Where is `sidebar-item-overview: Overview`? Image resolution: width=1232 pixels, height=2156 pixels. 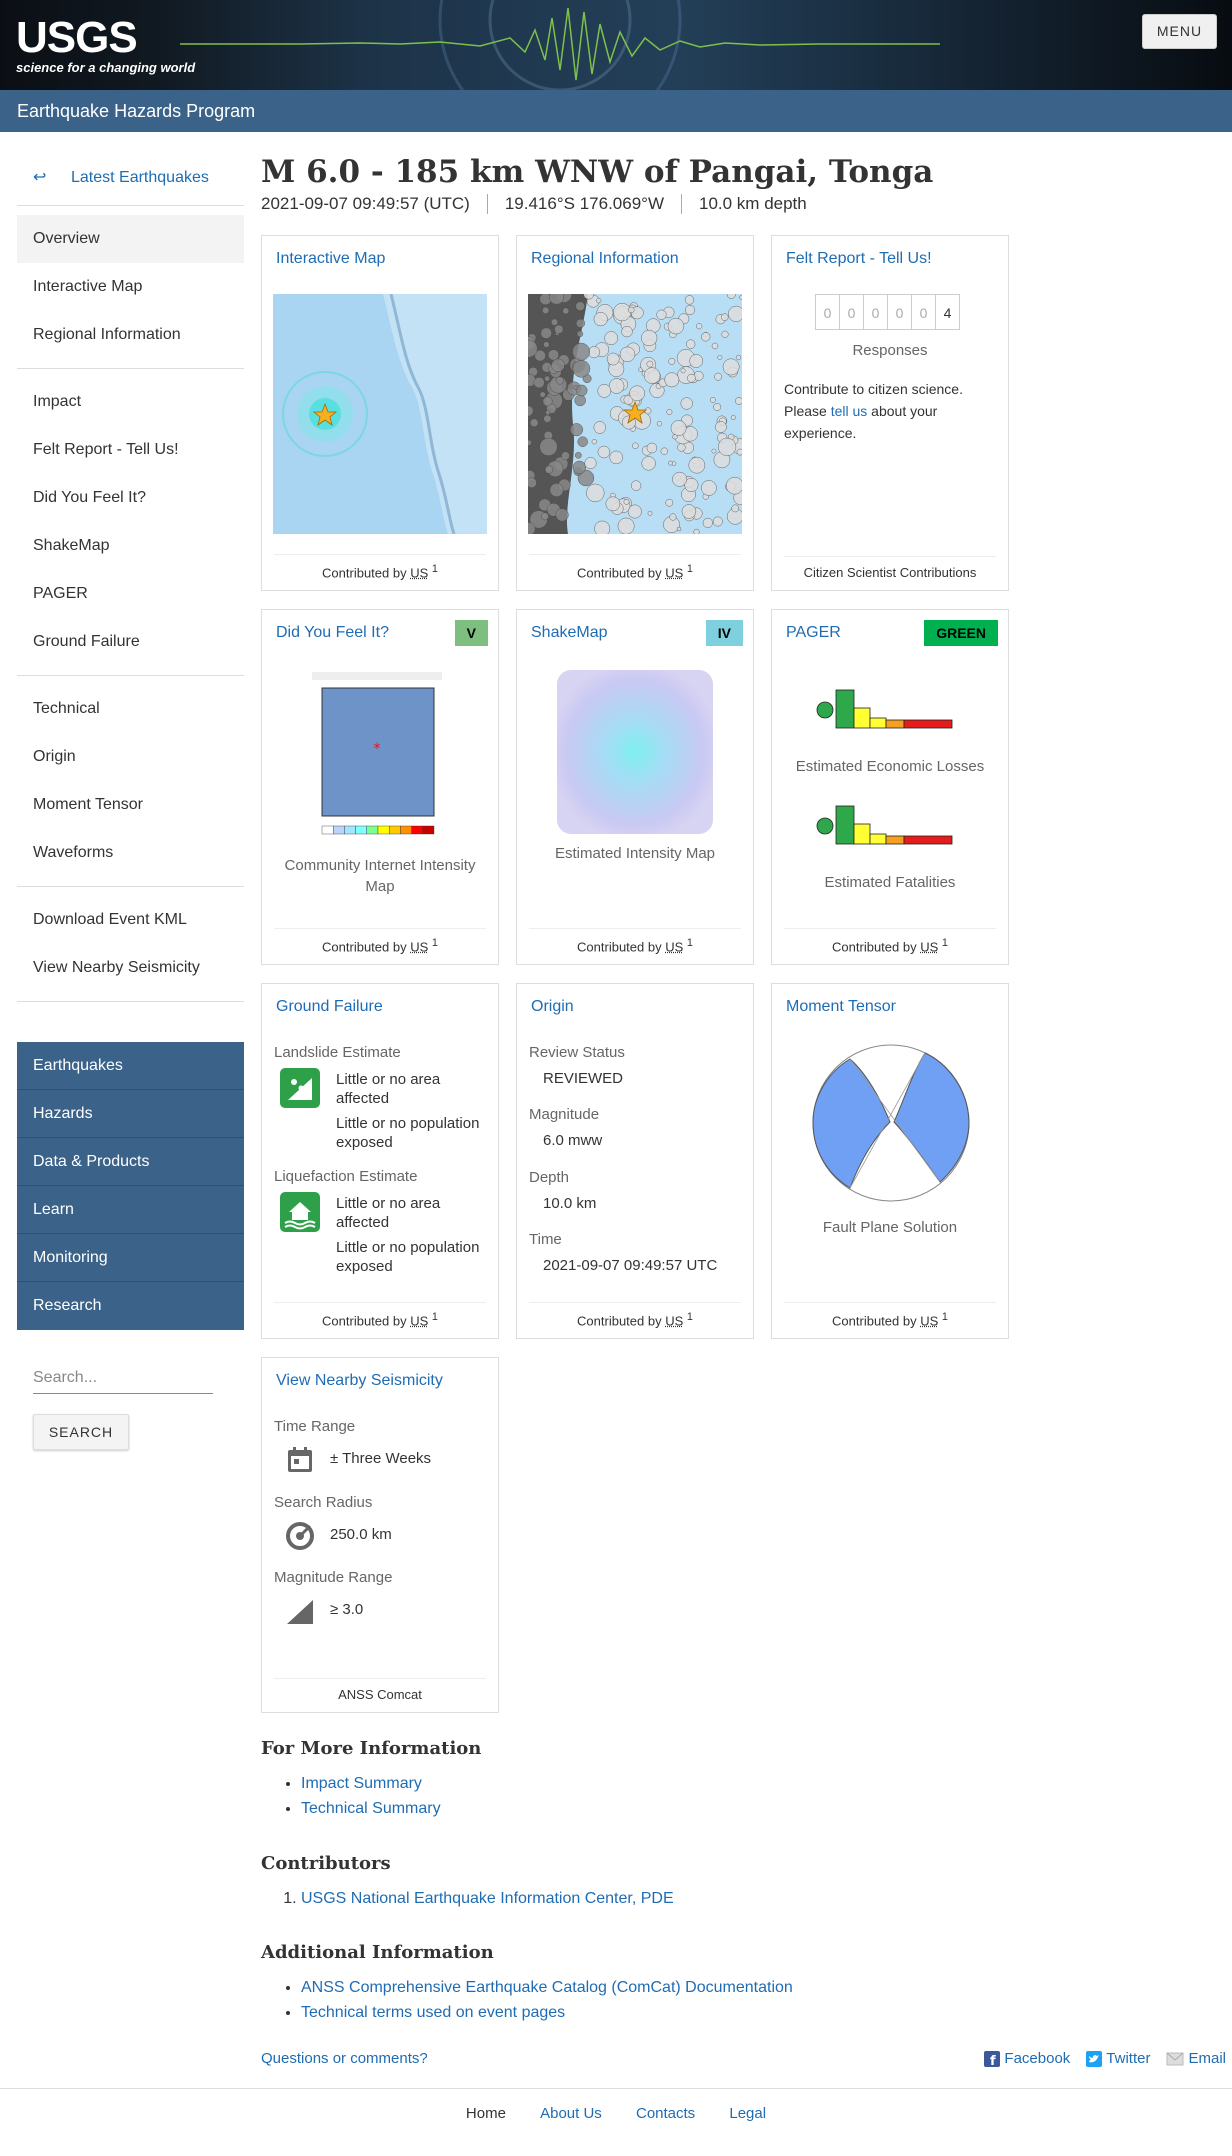 sidebar-item-overview: Overview is located at coordinates (130, 239).